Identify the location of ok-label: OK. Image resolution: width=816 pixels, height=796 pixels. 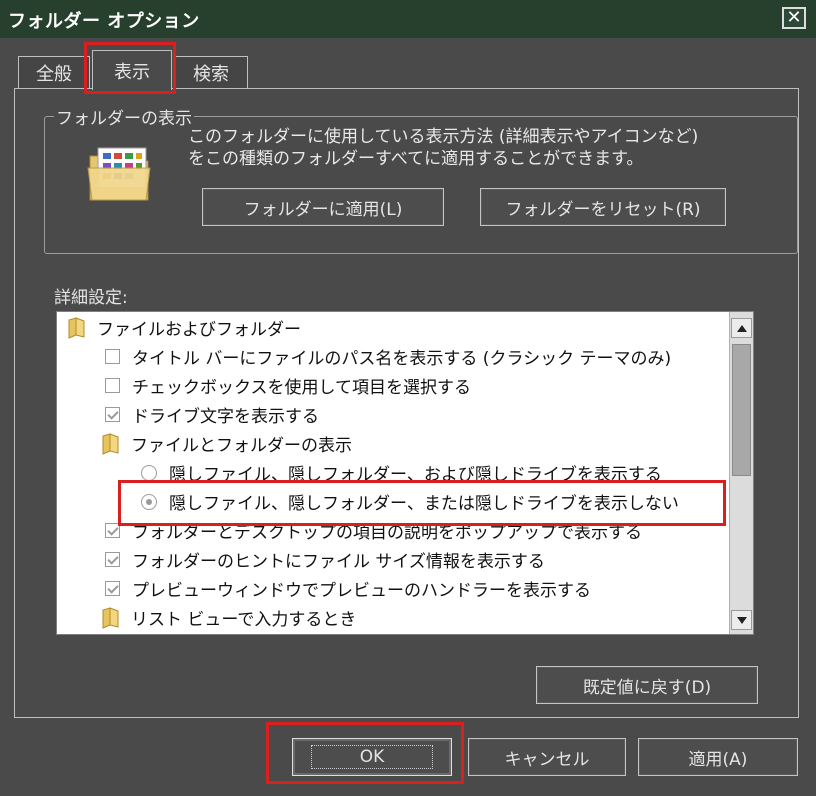
(372, 757).